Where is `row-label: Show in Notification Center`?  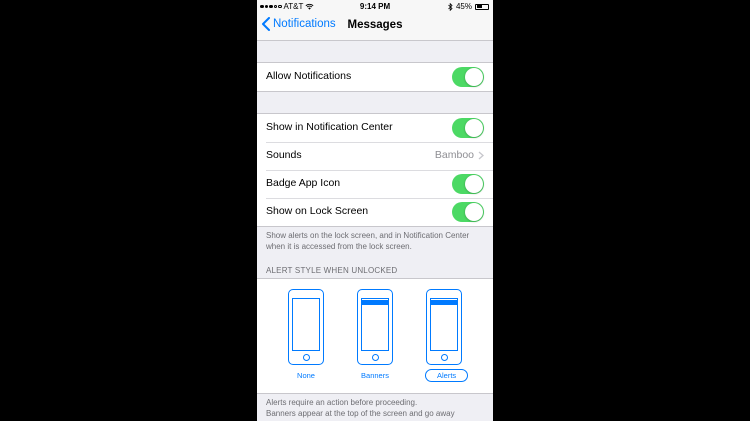 row-label: Show in Notification Center is located at coordinates (329, 127).